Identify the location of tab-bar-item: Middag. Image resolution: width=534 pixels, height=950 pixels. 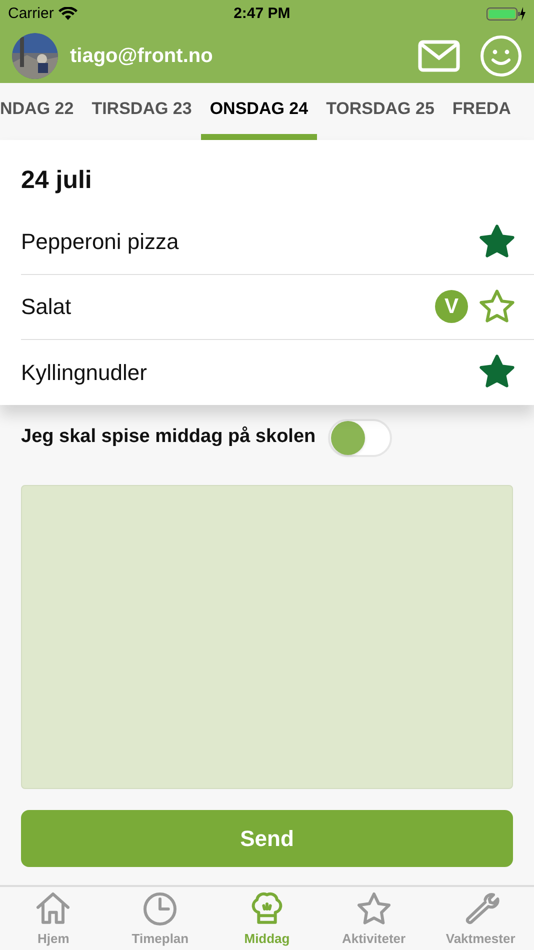
(266, 918).